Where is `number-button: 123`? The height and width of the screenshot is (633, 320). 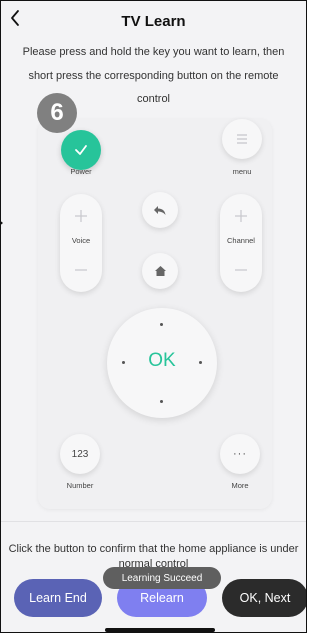 number-button: 123 is located at coordinates (80, 454).